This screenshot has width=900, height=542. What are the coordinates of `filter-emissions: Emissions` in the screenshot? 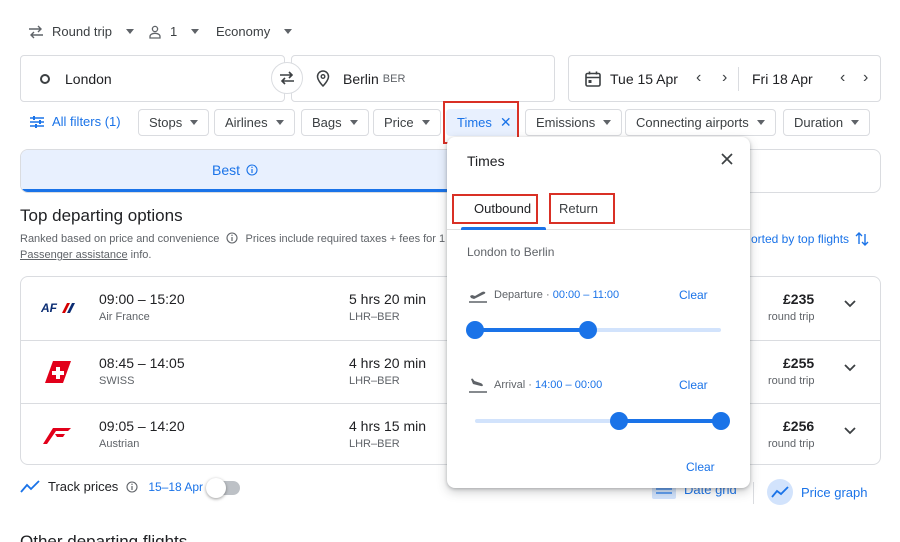 It's located at (574, 122).